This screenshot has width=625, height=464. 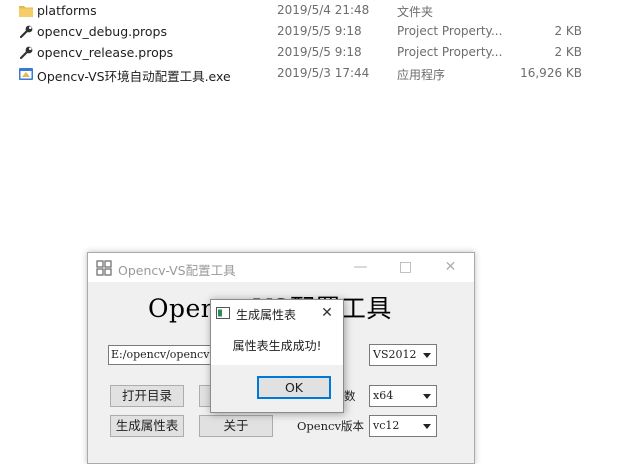 I want to click on ok-button: OK, so click(x=294, y=387).